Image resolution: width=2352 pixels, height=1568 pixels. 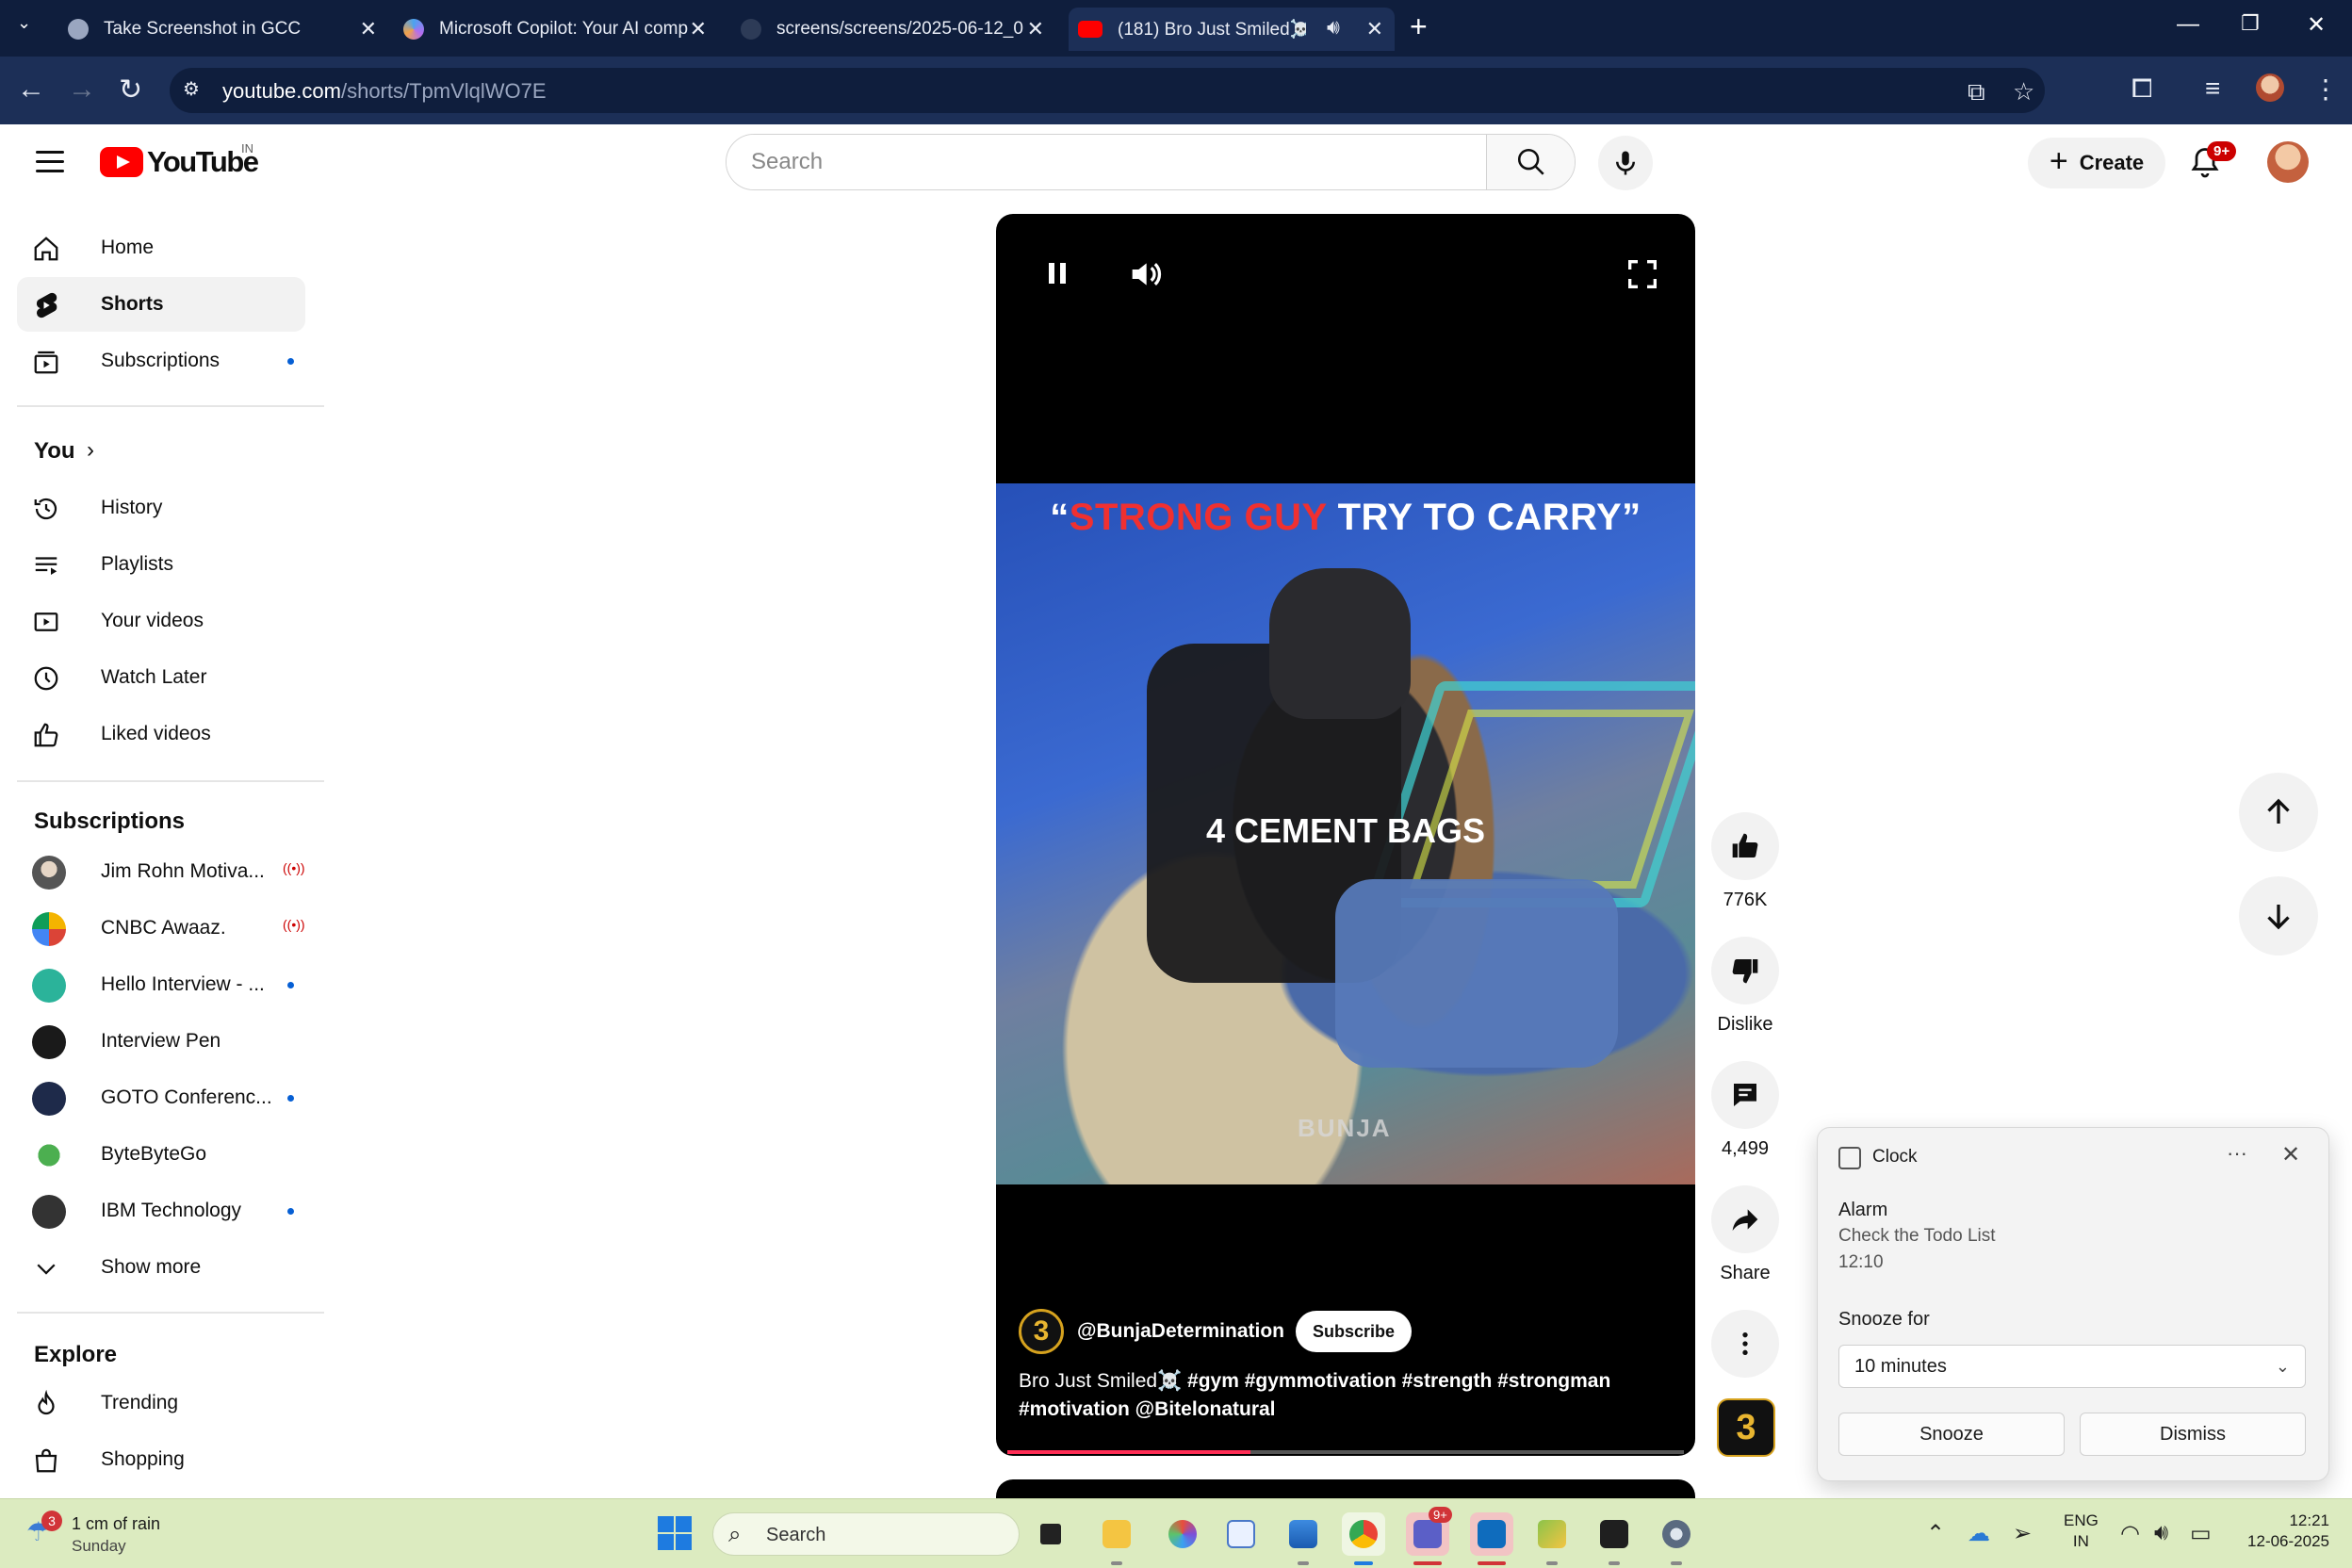 I want to click on channel-name: Interview Pen, so click(x=161, y=1041).